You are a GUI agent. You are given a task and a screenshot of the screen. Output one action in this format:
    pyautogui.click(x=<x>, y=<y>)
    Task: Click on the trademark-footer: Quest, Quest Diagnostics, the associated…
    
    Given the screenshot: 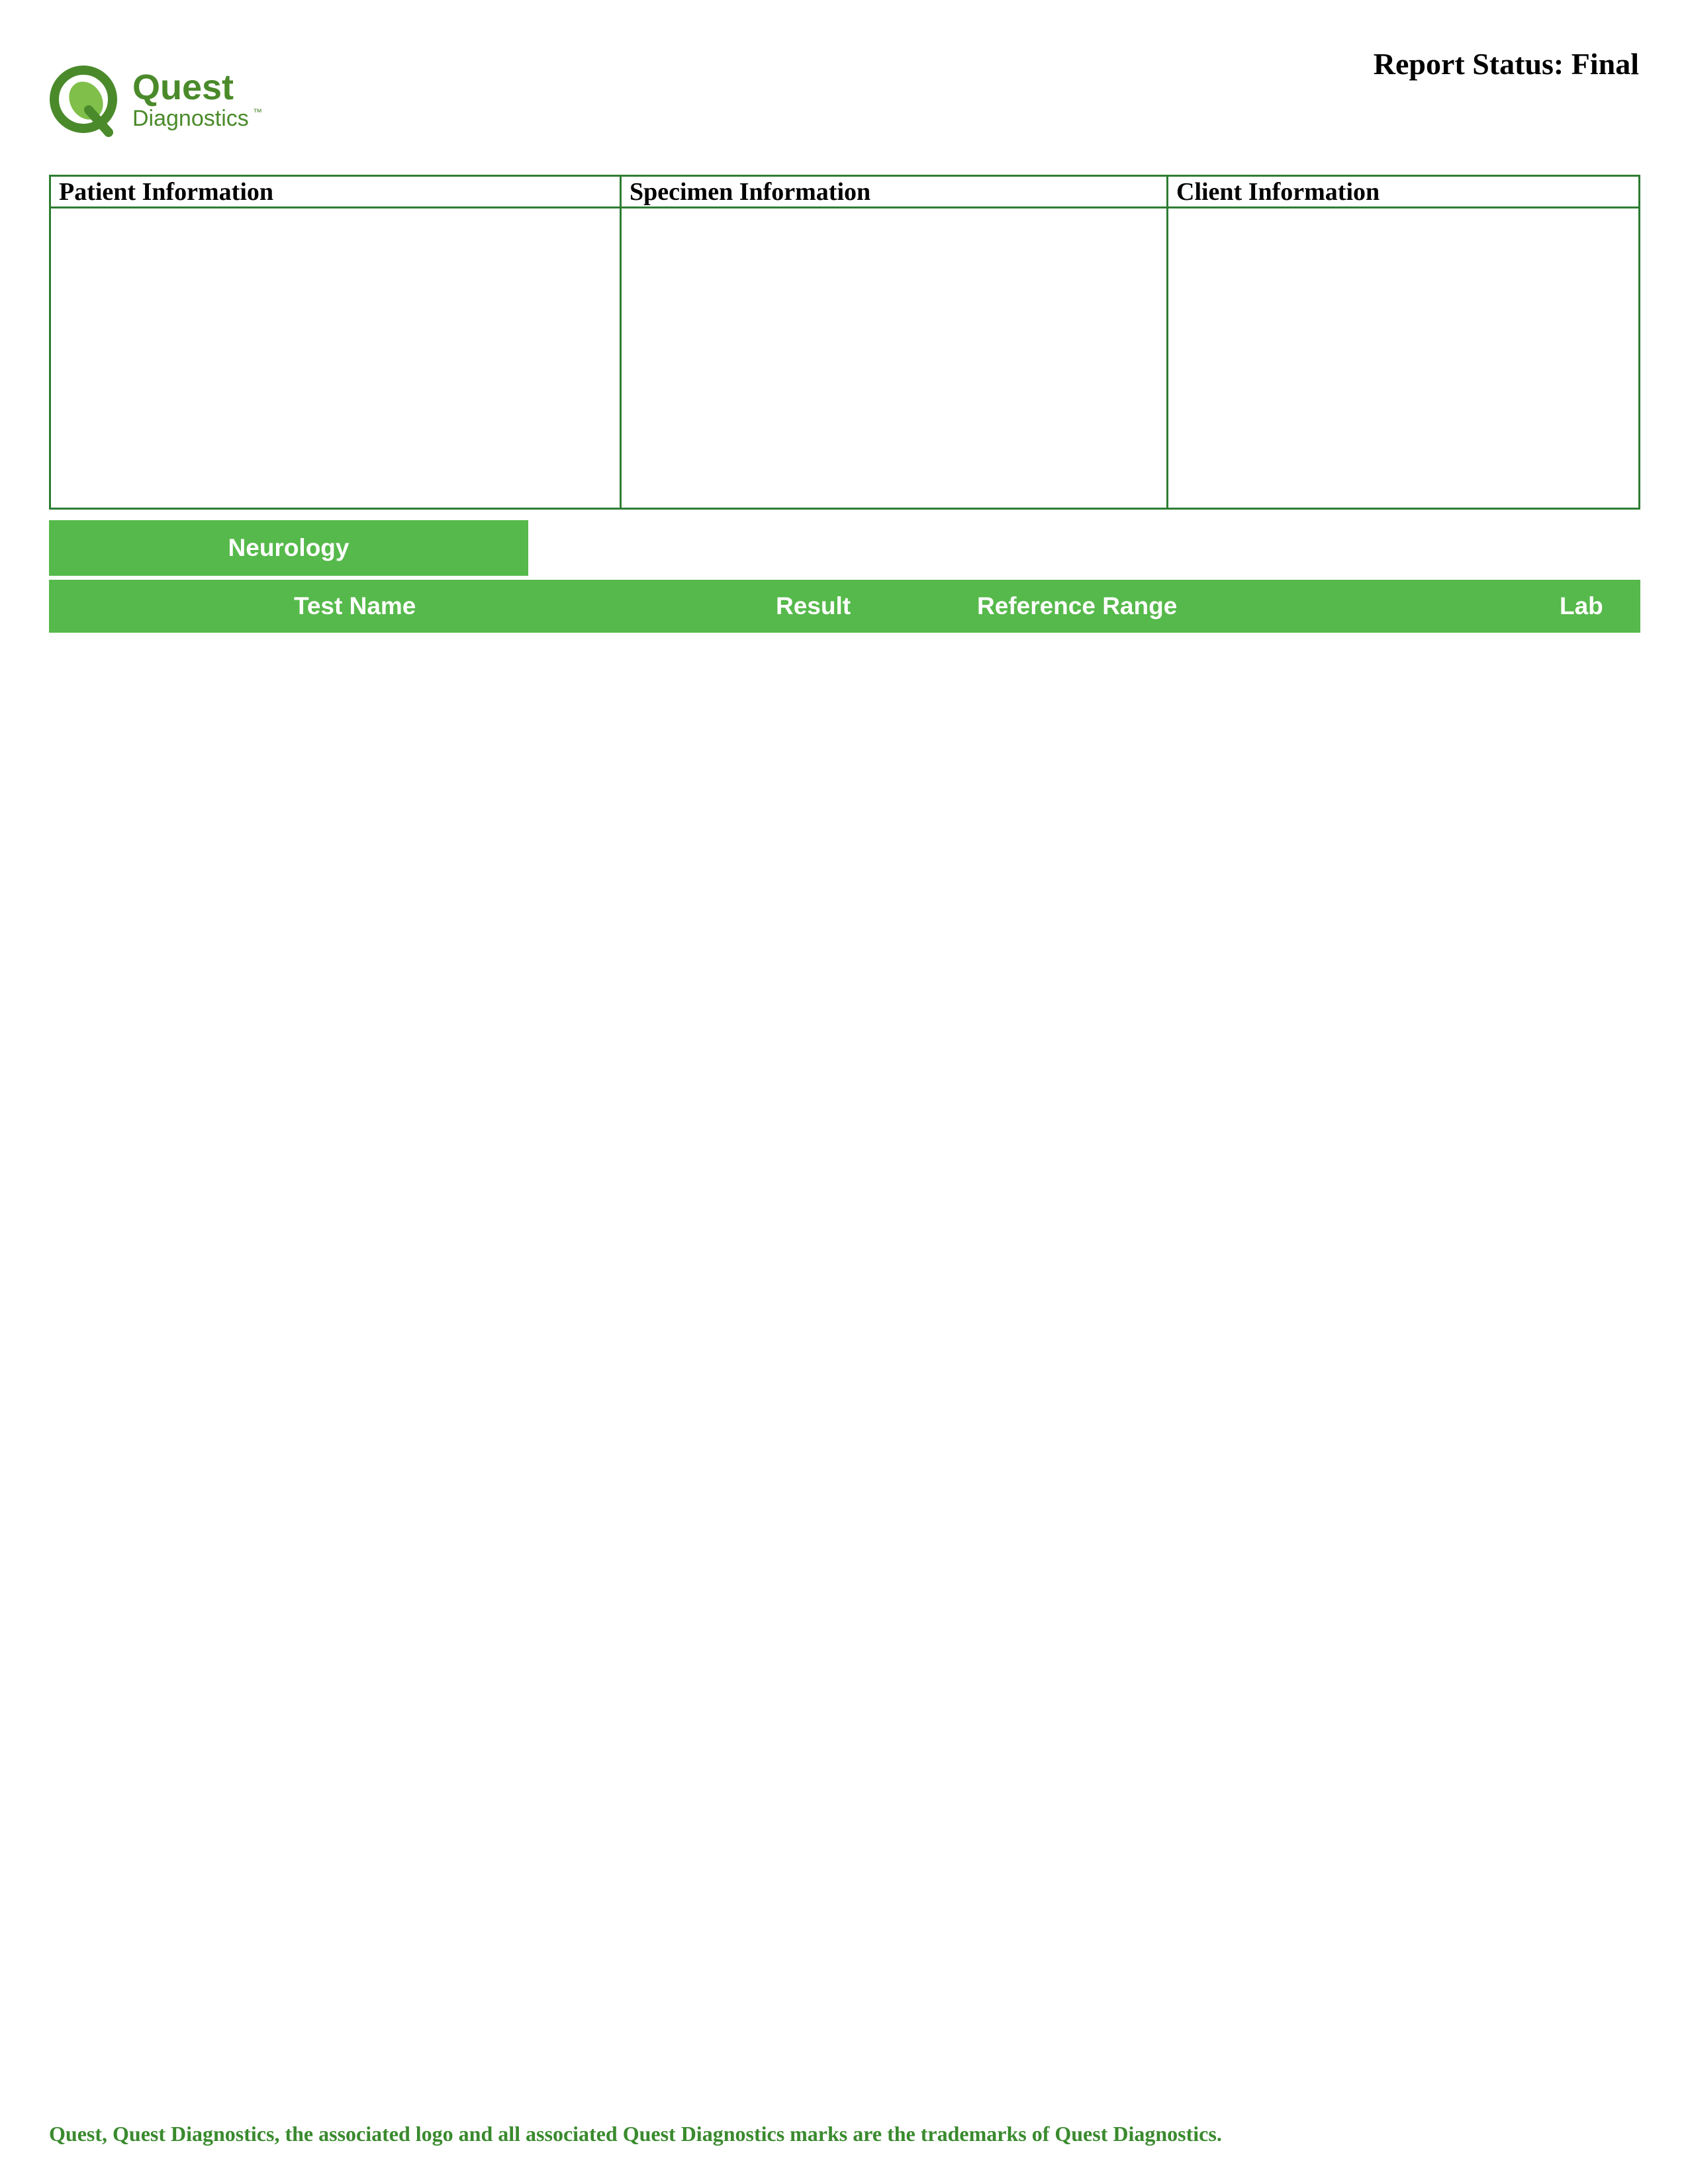 What is the action you would take?
    pyautogui.click(x=635, y=2134)
    